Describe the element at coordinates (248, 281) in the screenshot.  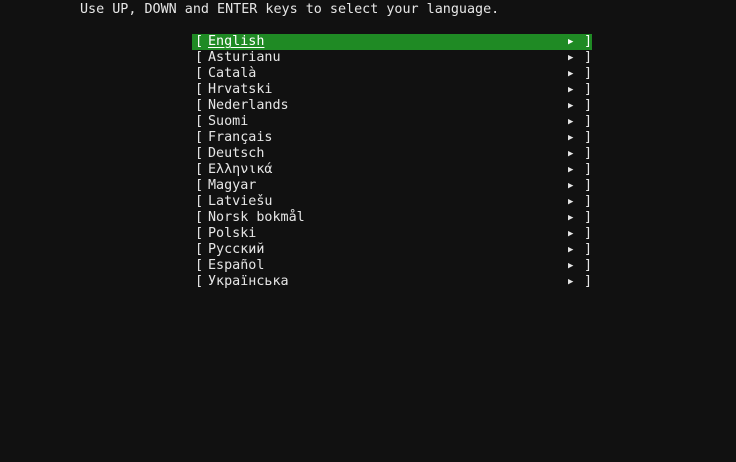
I see `language-label: Українська` at that location.